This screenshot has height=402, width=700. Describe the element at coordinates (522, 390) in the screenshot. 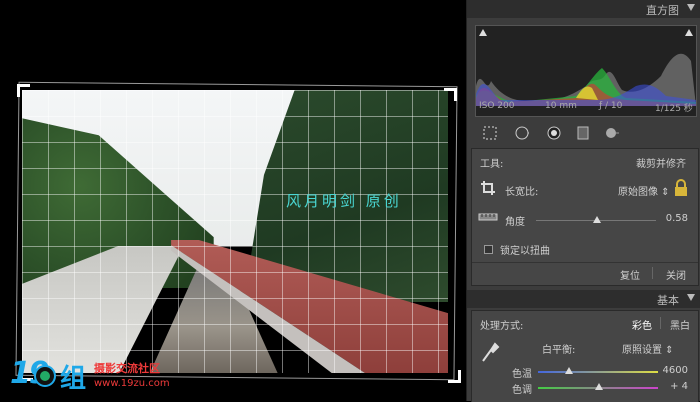

I see `tint-label: 色调` at that location.